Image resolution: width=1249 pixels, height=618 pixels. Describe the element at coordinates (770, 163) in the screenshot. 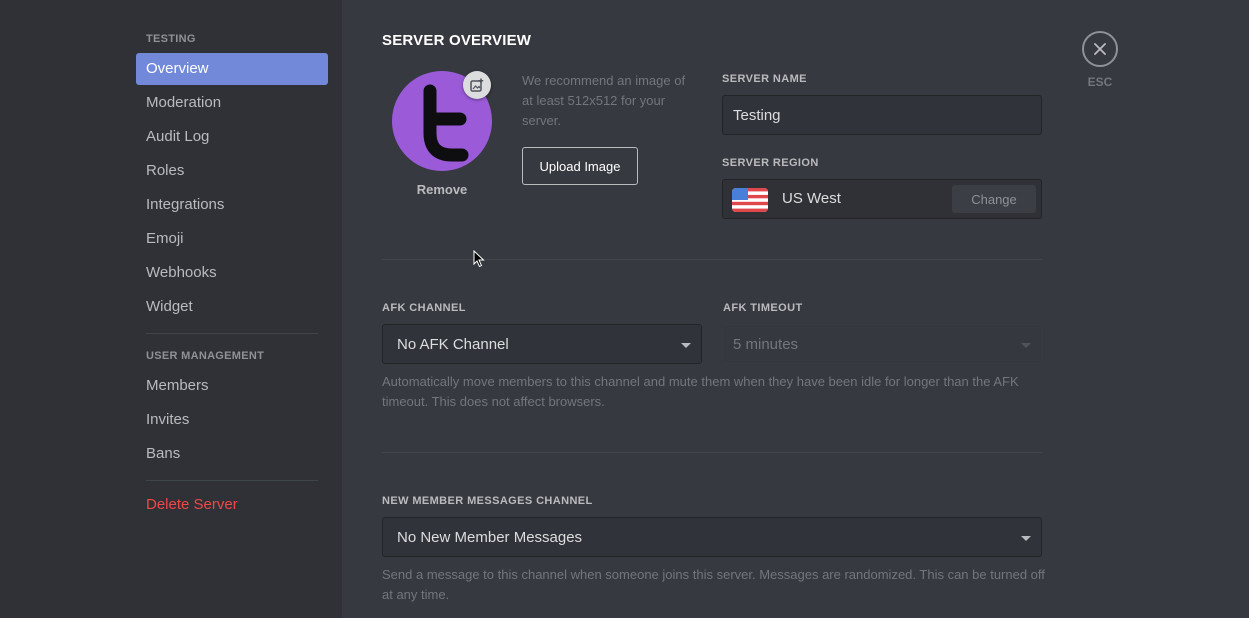

I see `server-region-label: SERVER REGION` at that location.